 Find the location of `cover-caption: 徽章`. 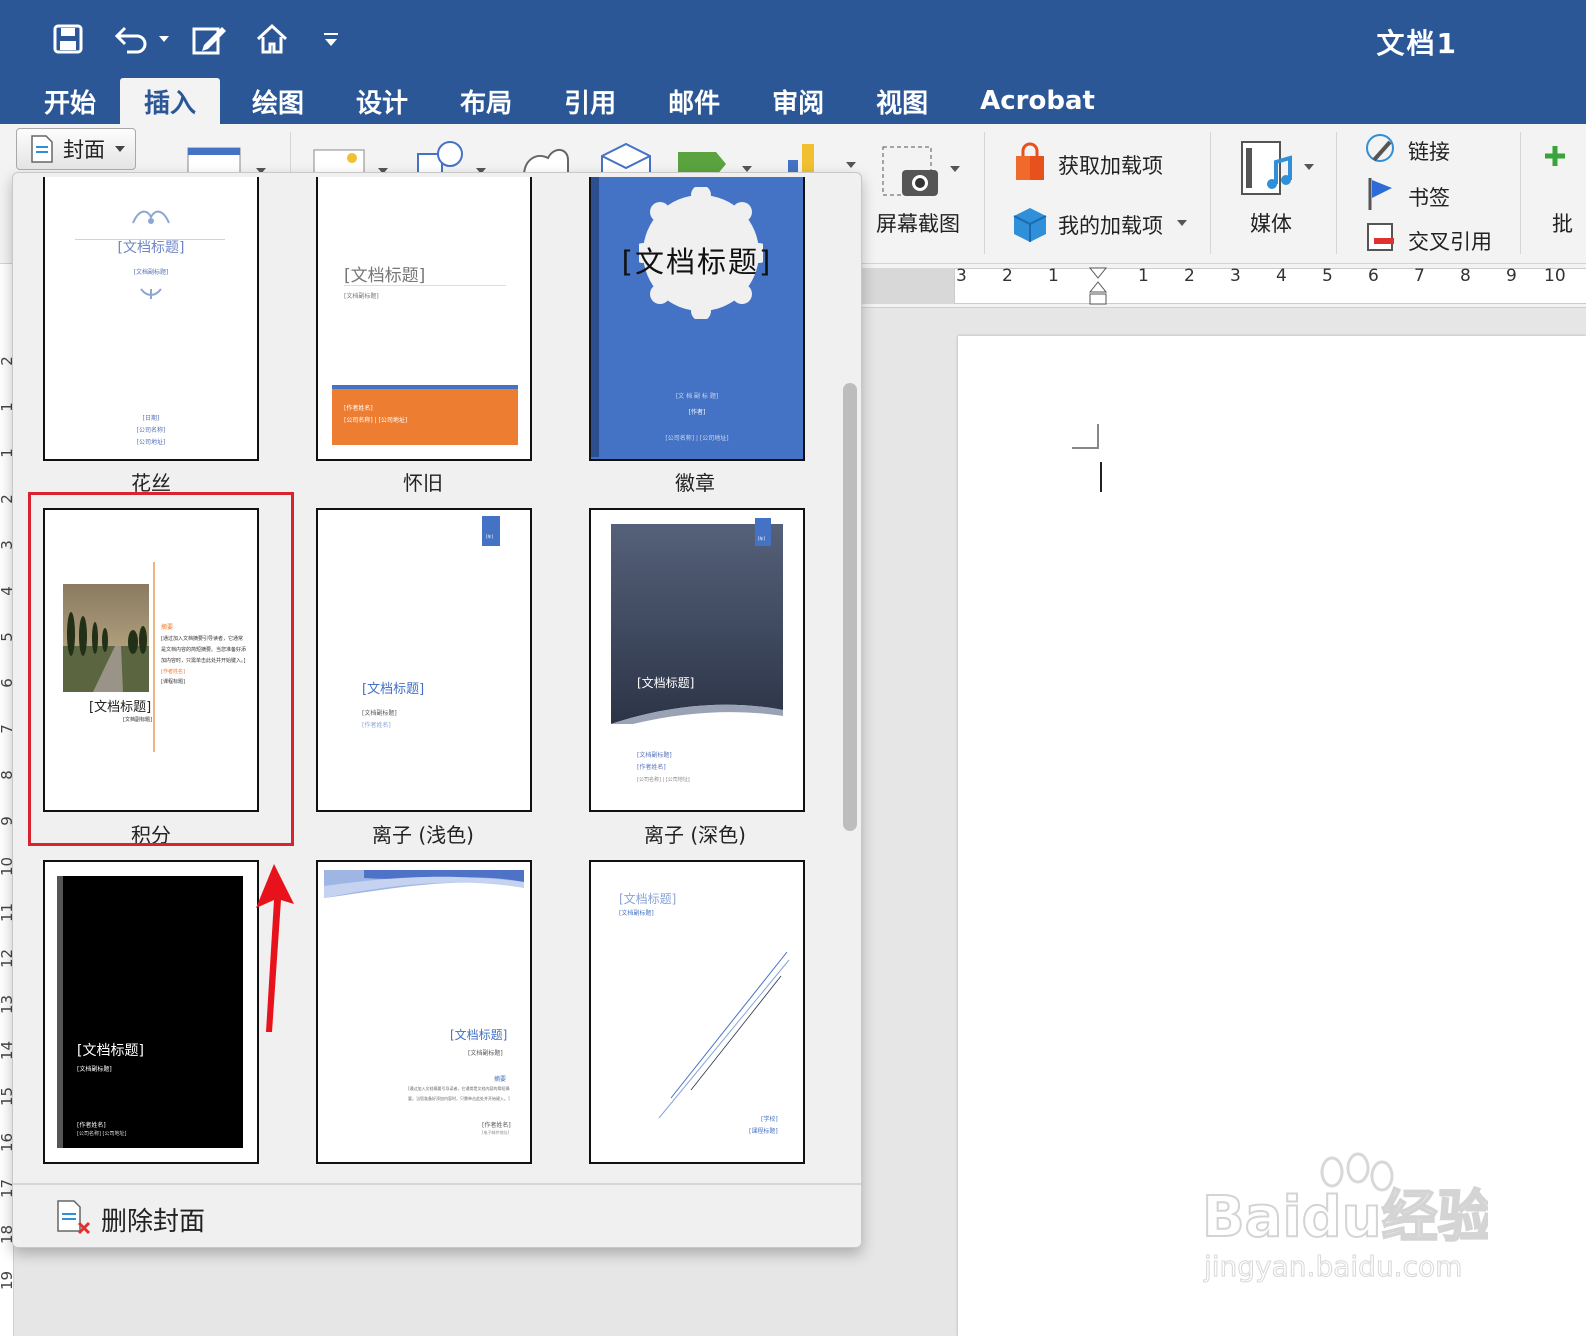

cover-caption: 徽章 is located at coordinates (695, 483).